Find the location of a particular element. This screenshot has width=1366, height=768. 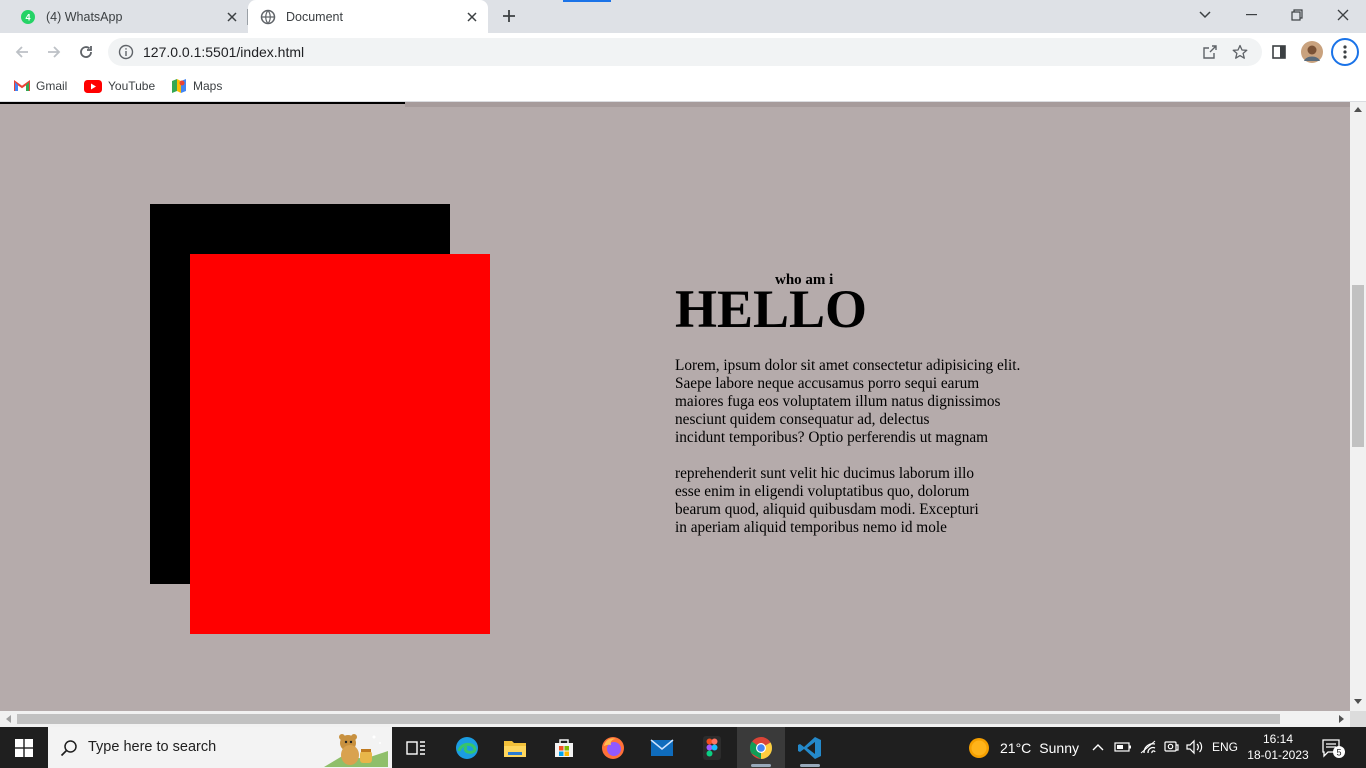

chevron-down-icon is located at coordinates (1205, 15).